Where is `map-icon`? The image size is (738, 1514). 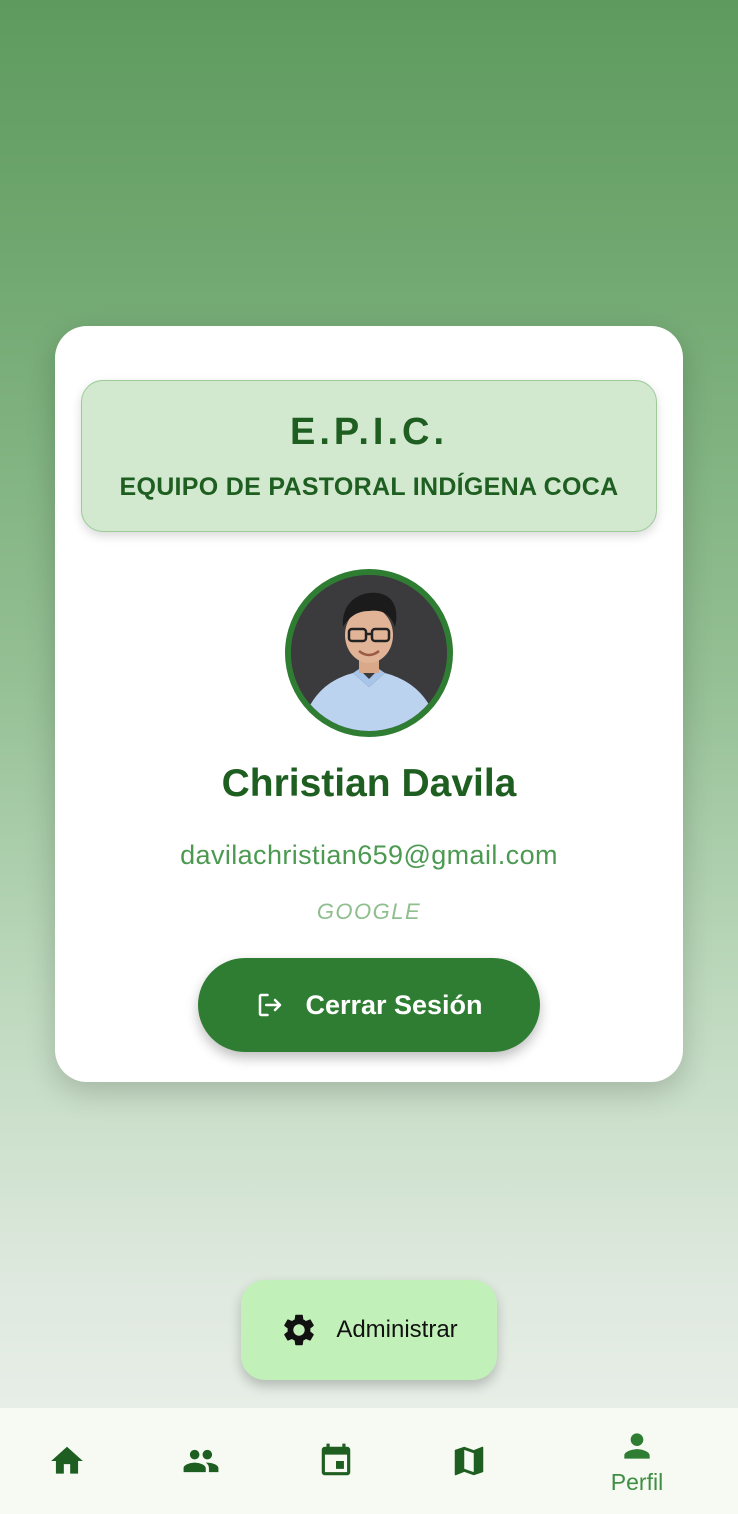 map-icon is located at coordinates (469, 1461).